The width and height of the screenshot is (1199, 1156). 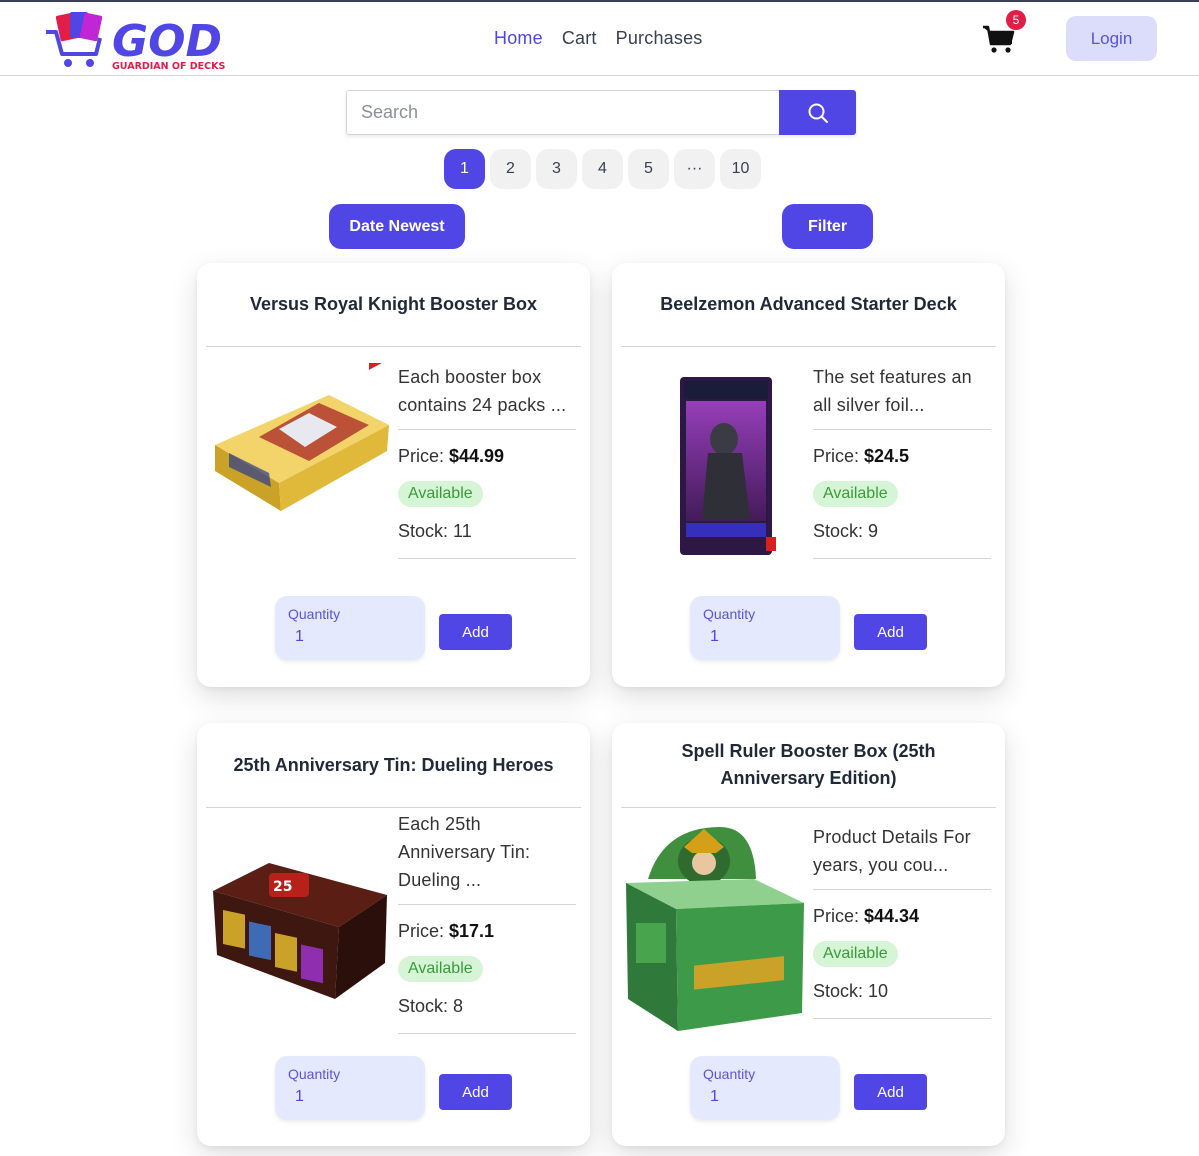 What do you see at coordinates (562, 112) in the screenshot?
I see `search-input` at bounding box center [562, 112].